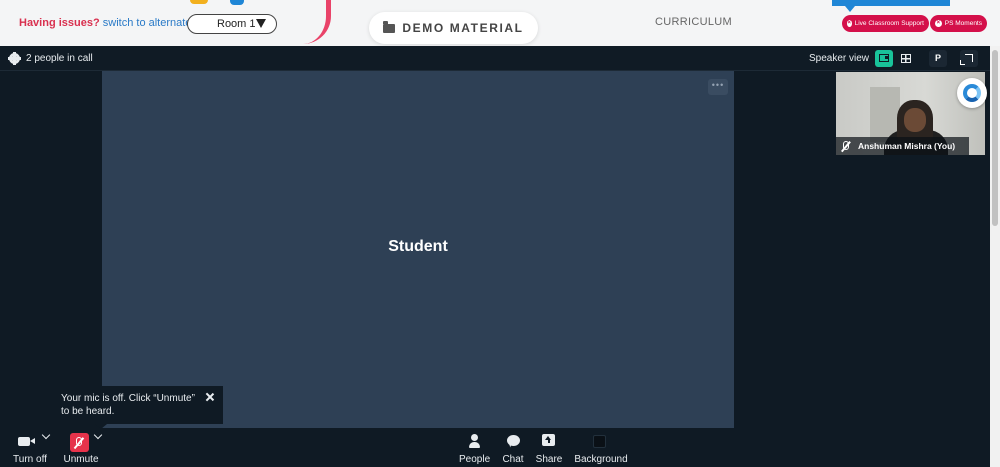  What do you see at coordinates (718, 87) in the screenshot?
I see `more-options-icon: •••` at bounding box center [718, 87].